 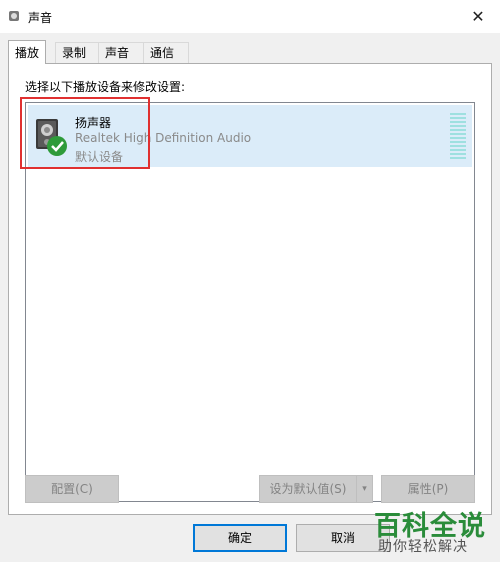 What do you see at coordinates (308, 489) in the screenshot?
I see `set-default-button: 设为默认值(S)` at bounding box center [308, 489].